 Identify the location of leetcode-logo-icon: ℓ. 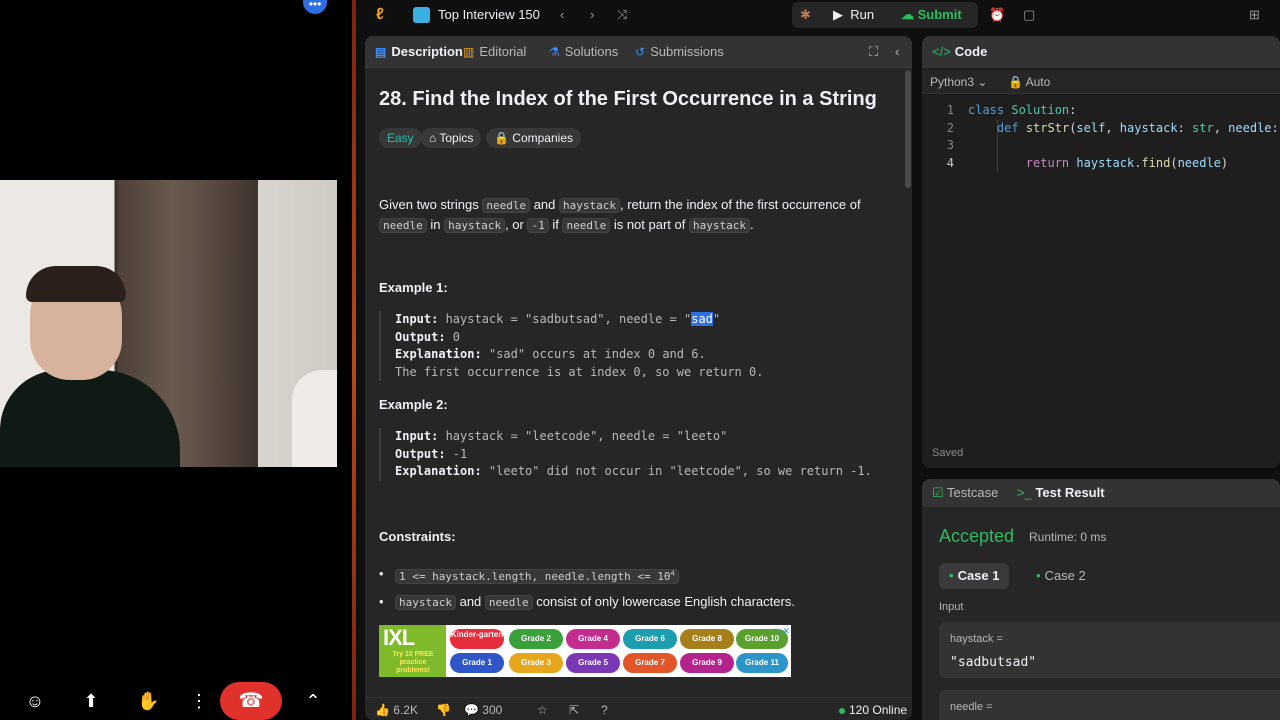
(380, 15).